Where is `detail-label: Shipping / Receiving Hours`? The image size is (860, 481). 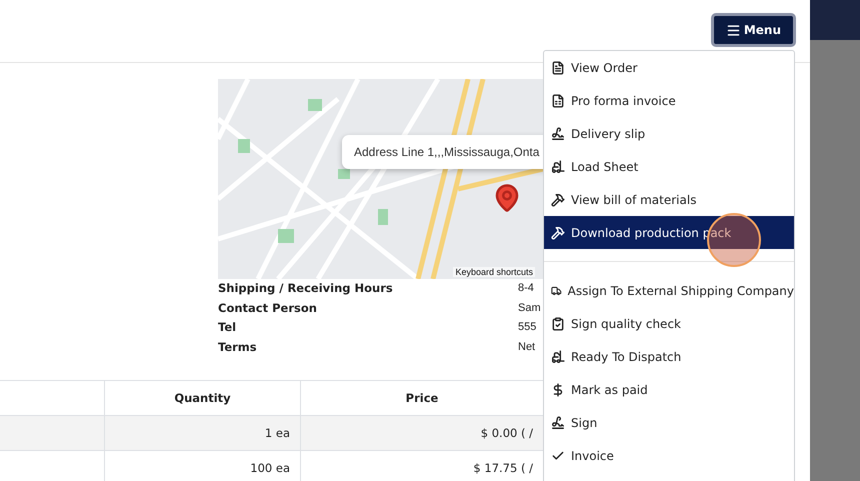 detail-label: Shipping / Receiving Hours is located at coordinates (306, 288).